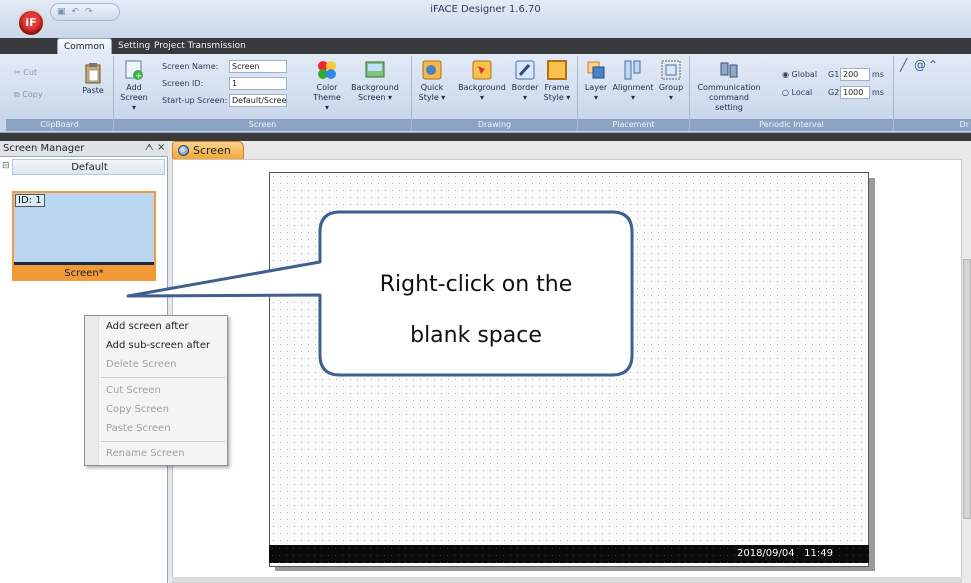 This screenshot has width=971, height=583. Describe the element at coordinates (327, 102) in the screenshot. I see `color-theme-dropdown-label: Theme ▾` at that location.